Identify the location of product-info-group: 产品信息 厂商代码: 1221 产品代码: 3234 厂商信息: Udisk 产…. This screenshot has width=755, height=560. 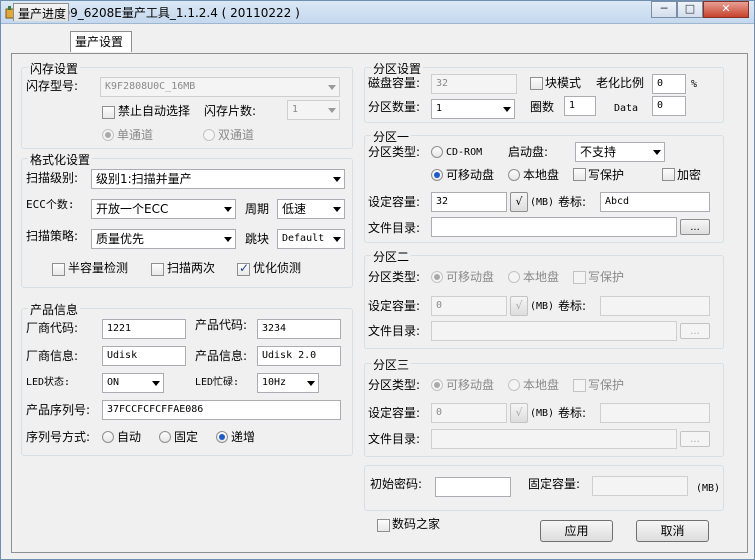
(187, 378).